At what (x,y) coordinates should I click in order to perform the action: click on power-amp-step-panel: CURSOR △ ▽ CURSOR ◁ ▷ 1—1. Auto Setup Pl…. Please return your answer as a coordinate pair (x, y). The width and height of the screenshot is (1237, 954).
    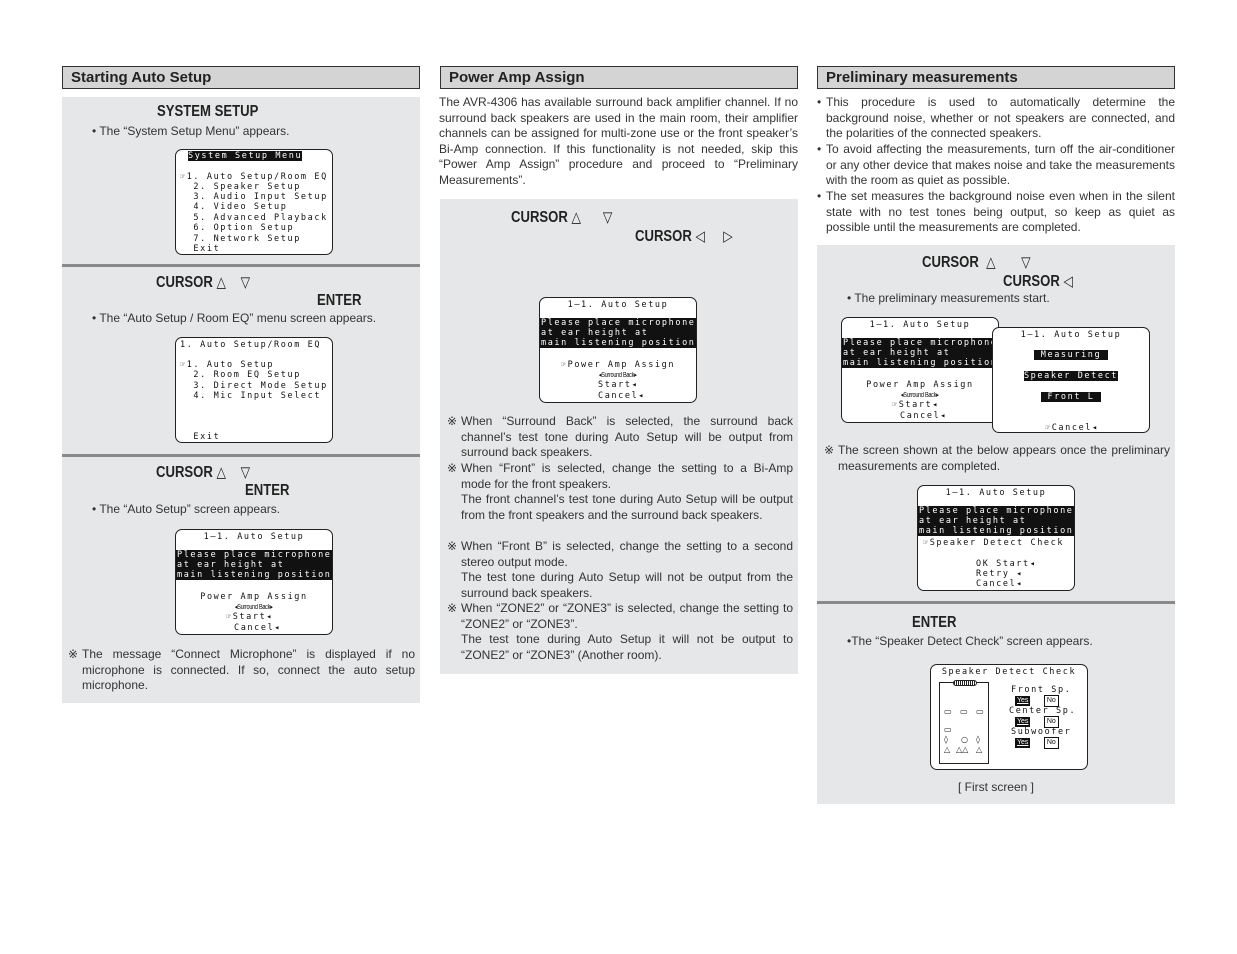
    Looking at the image, I should click on (619, 436).